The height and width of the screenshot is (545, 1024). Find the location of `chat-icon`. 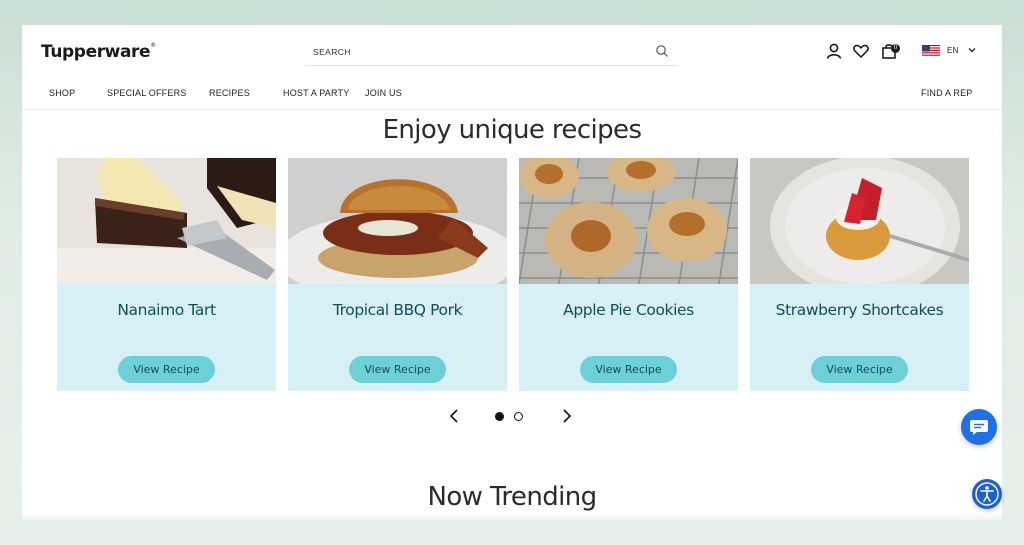

chat-icon is located at coordinates (979, 427).